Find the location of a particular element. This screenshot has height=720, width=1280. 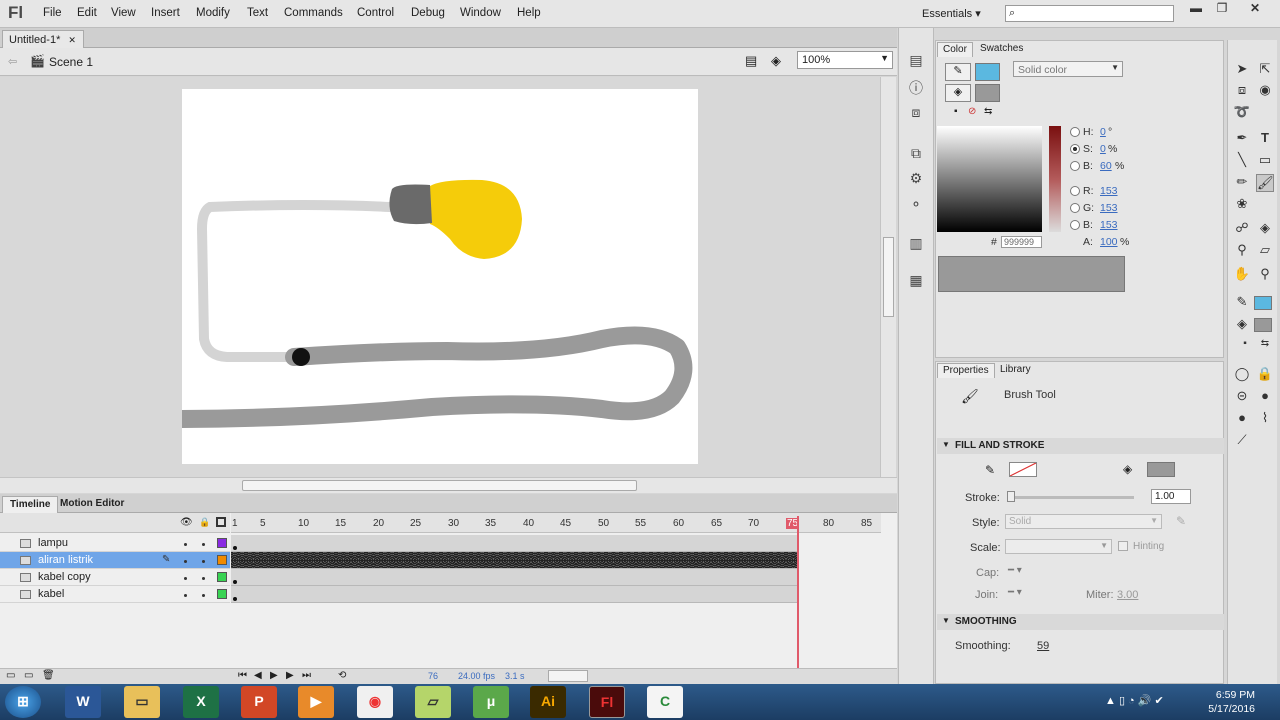

zoom-select: 100% ▼ is located at coordinates (845, 60).